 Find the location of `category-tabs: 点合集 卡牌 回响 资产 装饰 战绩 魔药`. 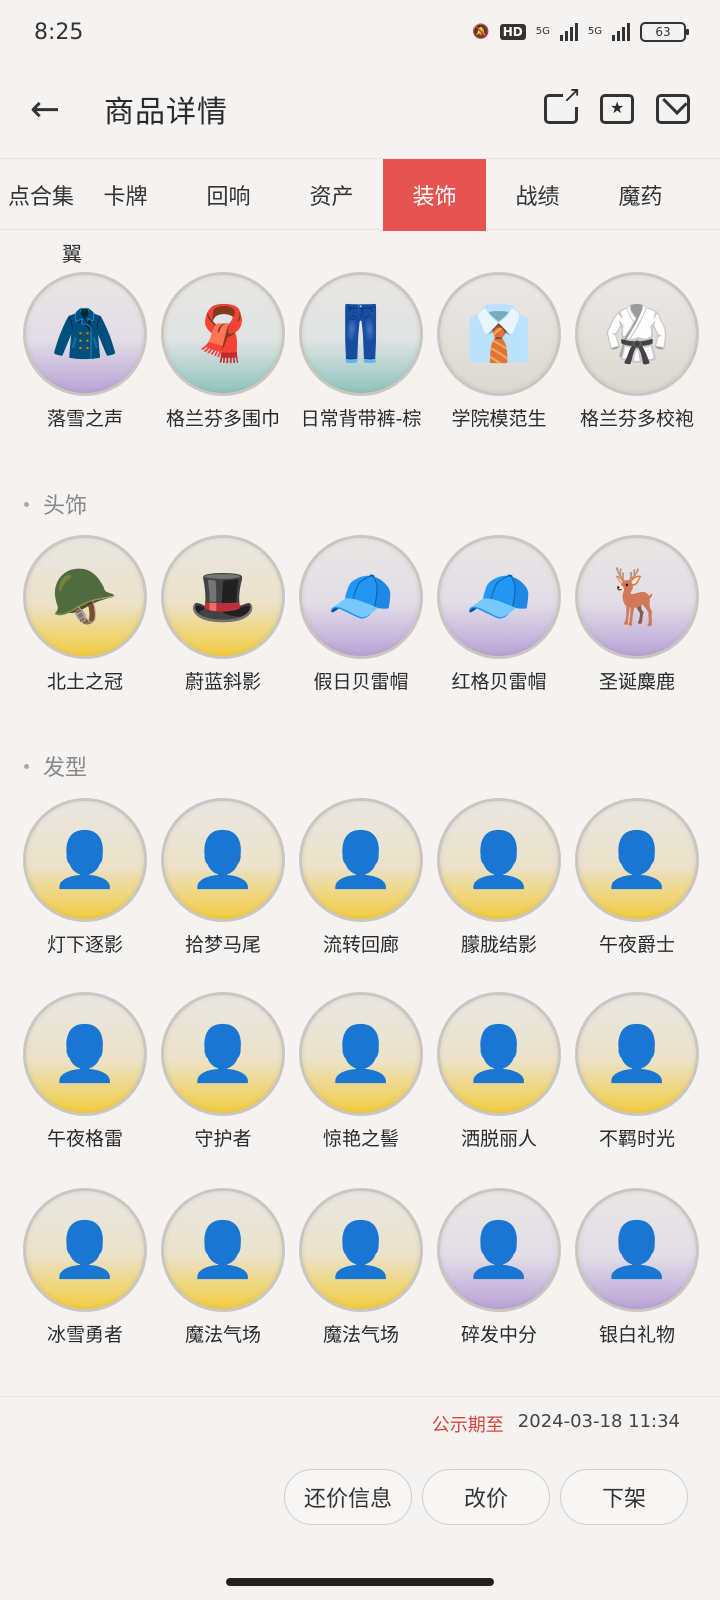

category-tabs: 点合集 卡牌 回响 资产 装饰 战绩 魔药 is located at coordinates (360, 194).